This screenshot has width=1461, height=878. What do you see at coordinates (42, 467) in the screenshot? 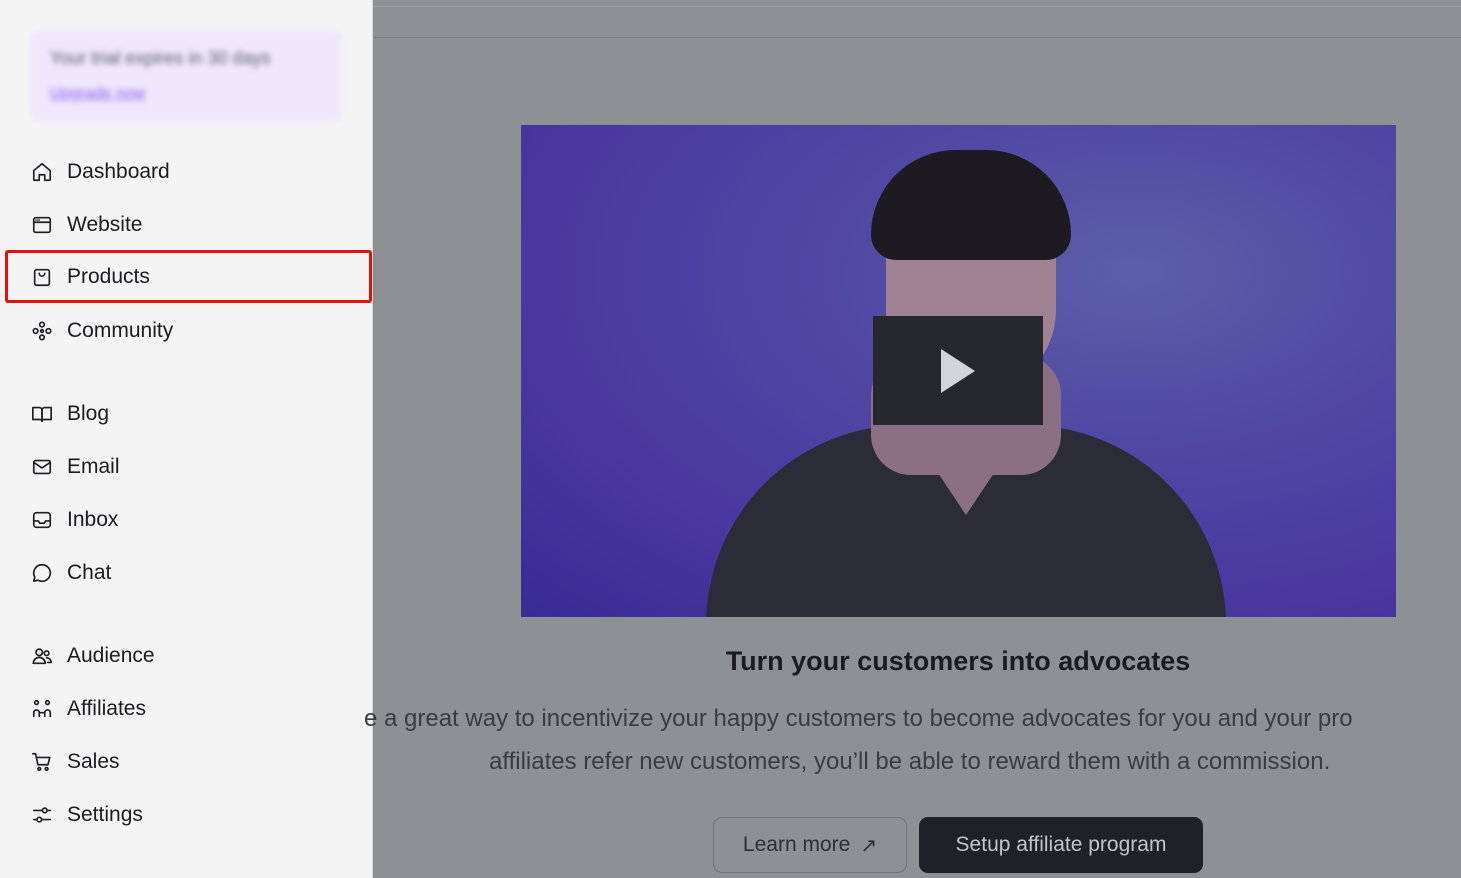
I see `envelope-icon` at bounding box center [42, 467].